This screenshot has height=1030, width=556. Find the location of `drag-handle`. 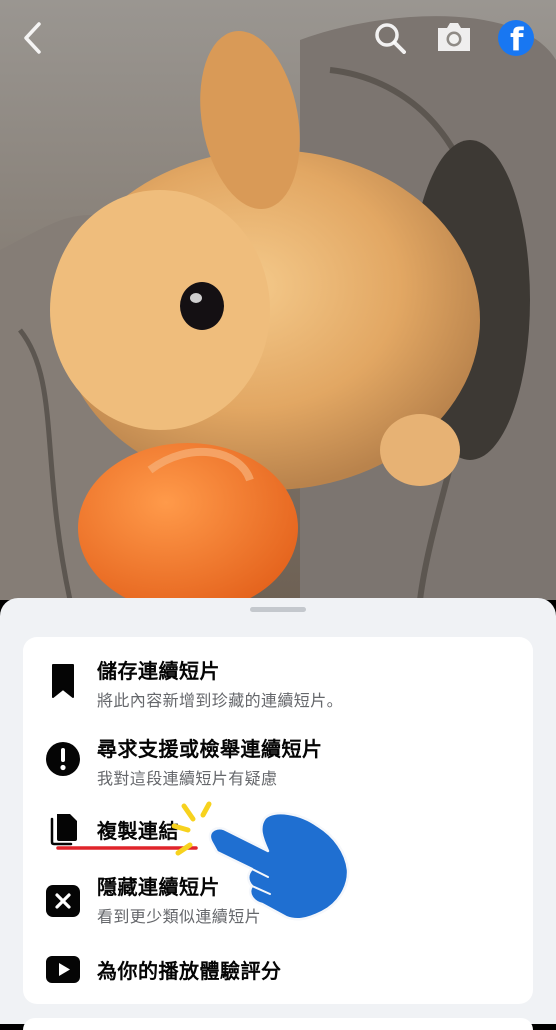

drag-handle is located at coordinates (278, 609).